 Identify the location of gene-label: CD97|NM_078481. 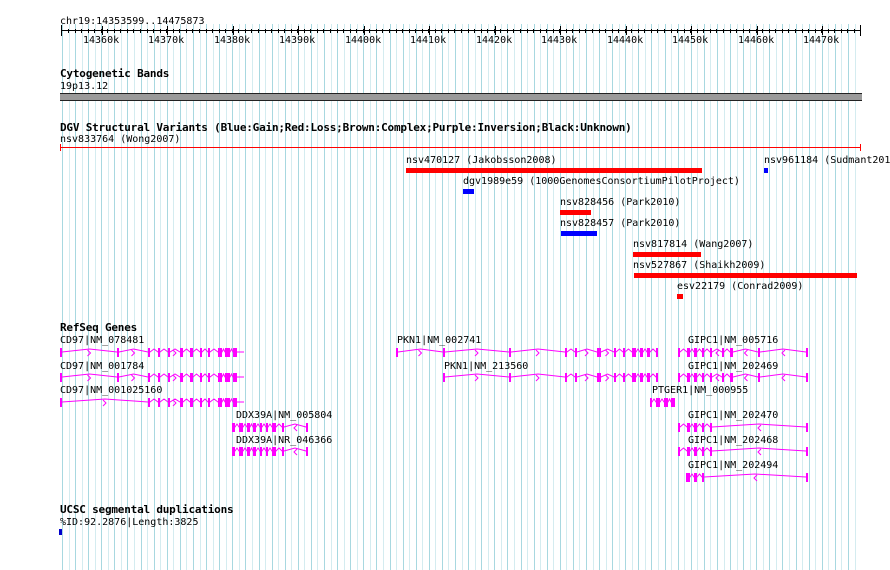
(102, 340).